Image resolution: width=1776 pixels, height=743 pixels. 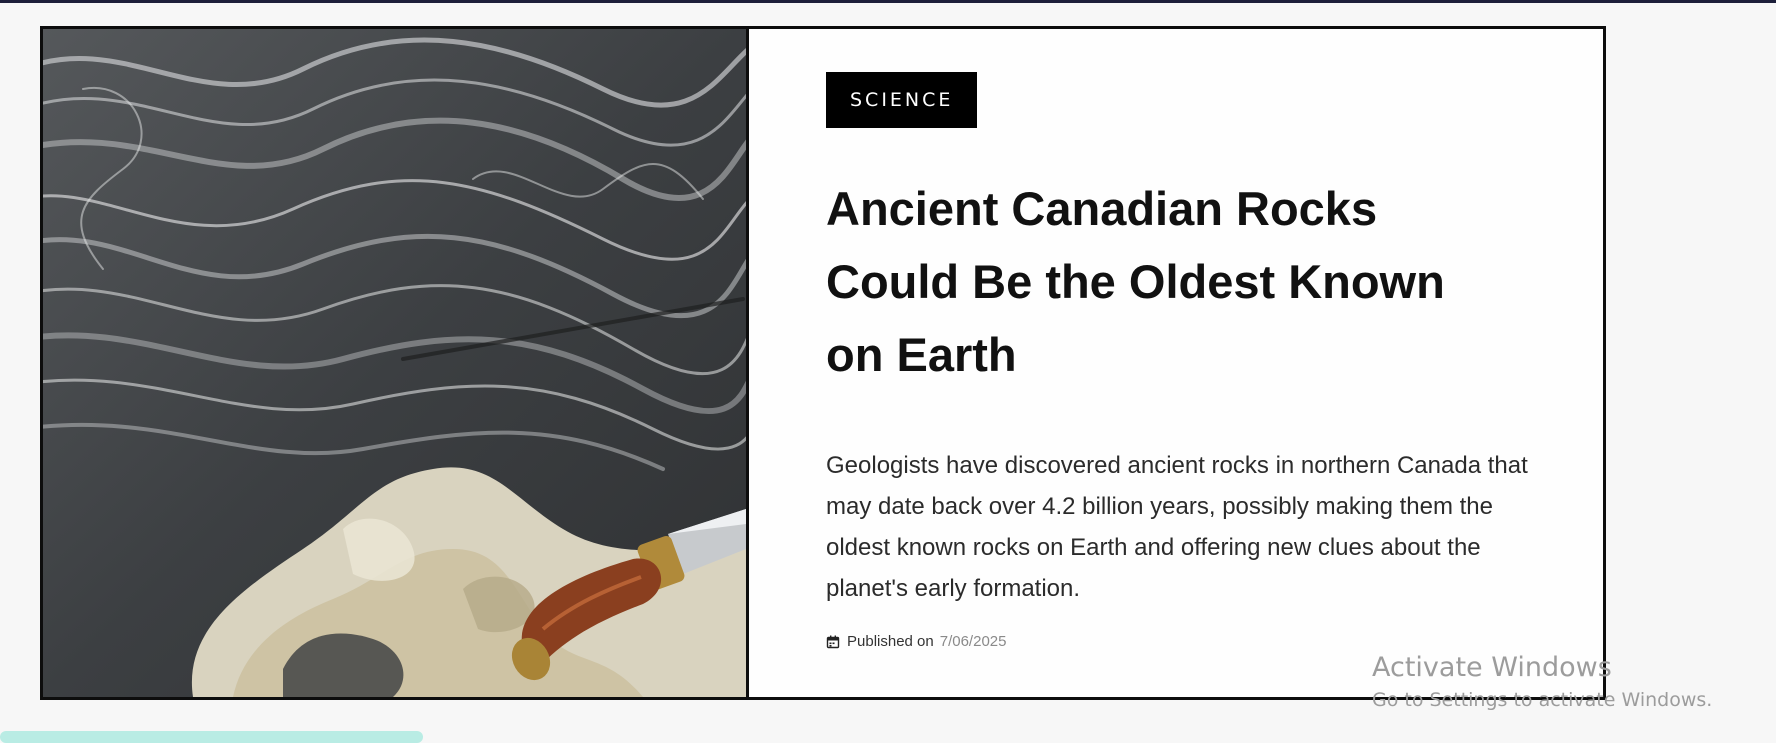 I want to click on publish-meta: Published on 7/06/2025, so click(x=916, y=641).